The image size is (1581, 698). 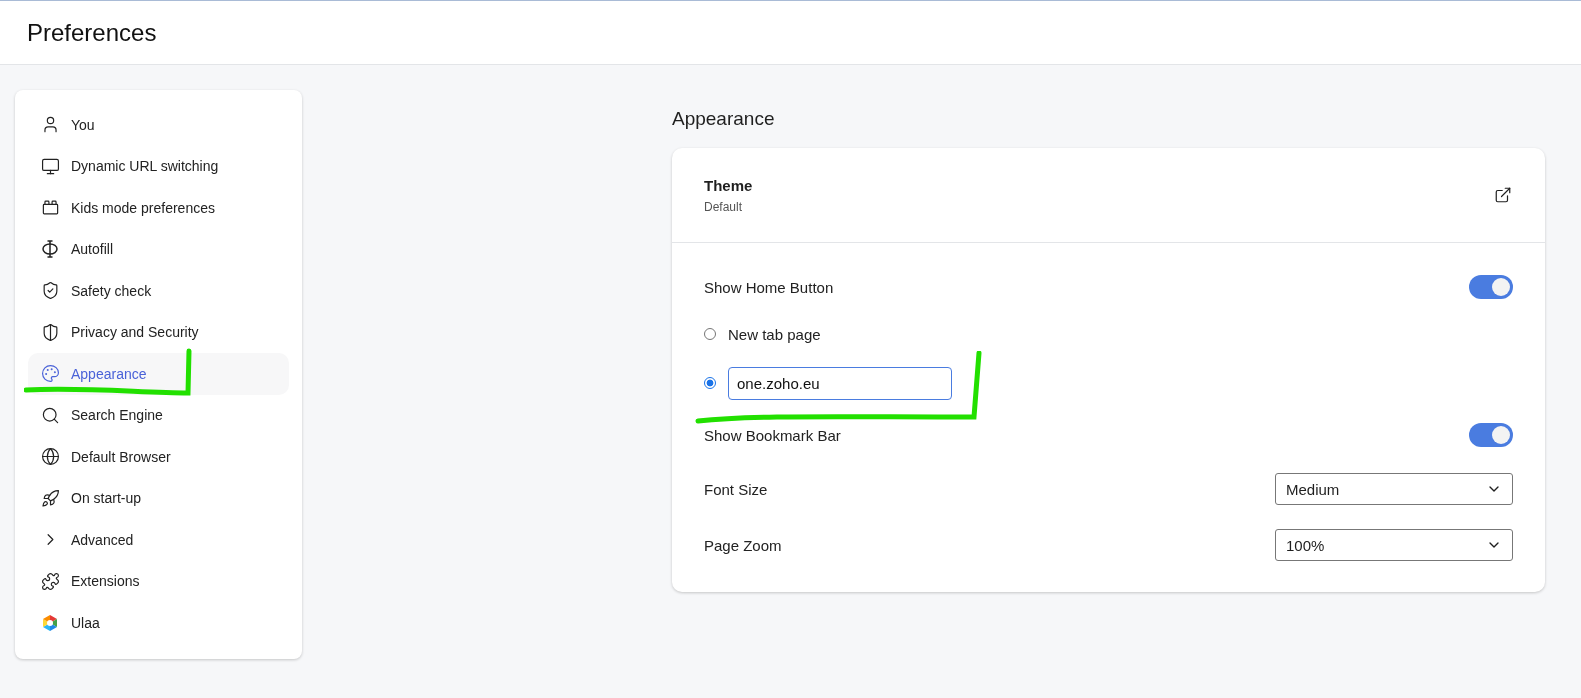 What do you see at coordinates (50, 581) in the screenshot?
I see `puzzle-icon` at bounding box center [50, 581].